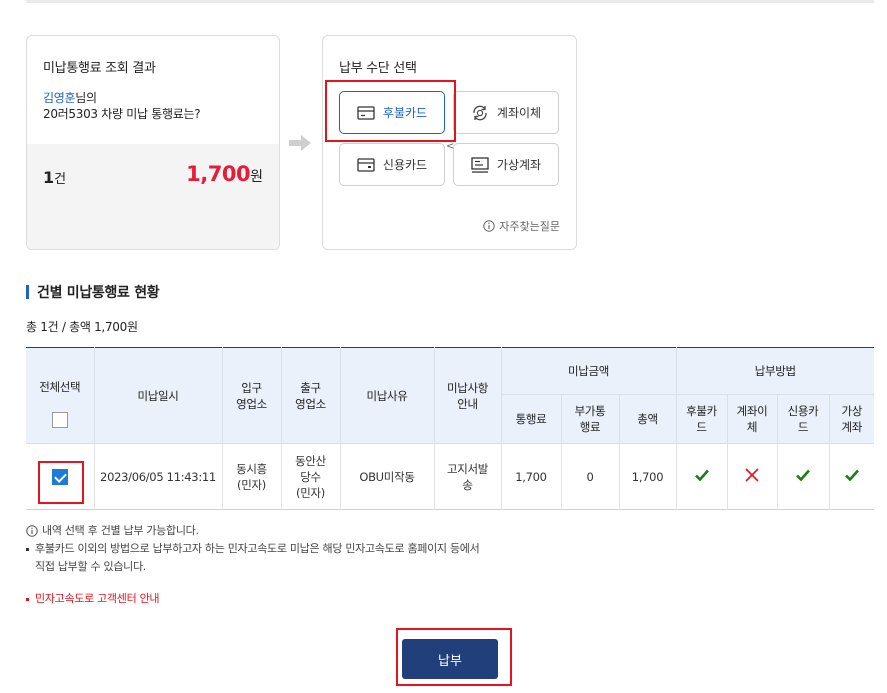 This screenshot has width=887, height=693. Describe the element at coordinates (803, 419) in the screenshot. I see `header-method-credit: 신용카 드` at that location.